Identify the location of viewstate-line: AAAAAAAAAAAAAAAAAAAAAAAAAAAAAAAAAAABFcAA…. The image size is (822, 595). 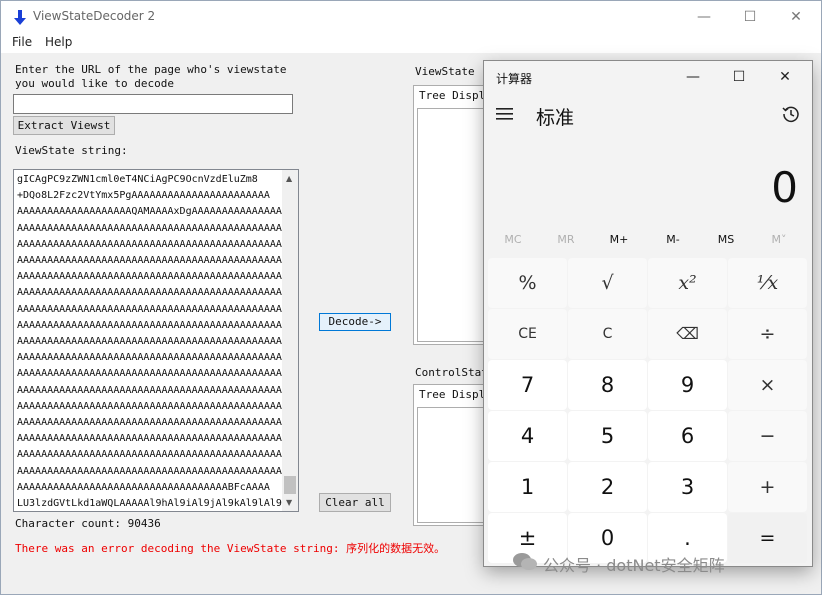
(143, 487).